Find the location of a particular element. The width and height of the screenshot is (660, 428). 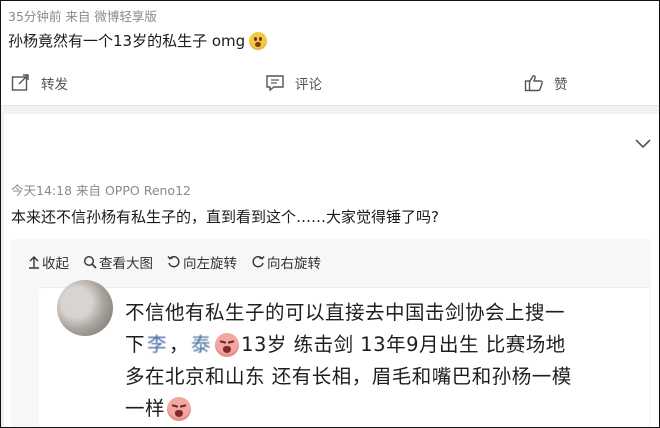

image-text-line2-rest: 13岁 练击剑 13年9月出生 比赛场地 is located at coordinates (403, 344).